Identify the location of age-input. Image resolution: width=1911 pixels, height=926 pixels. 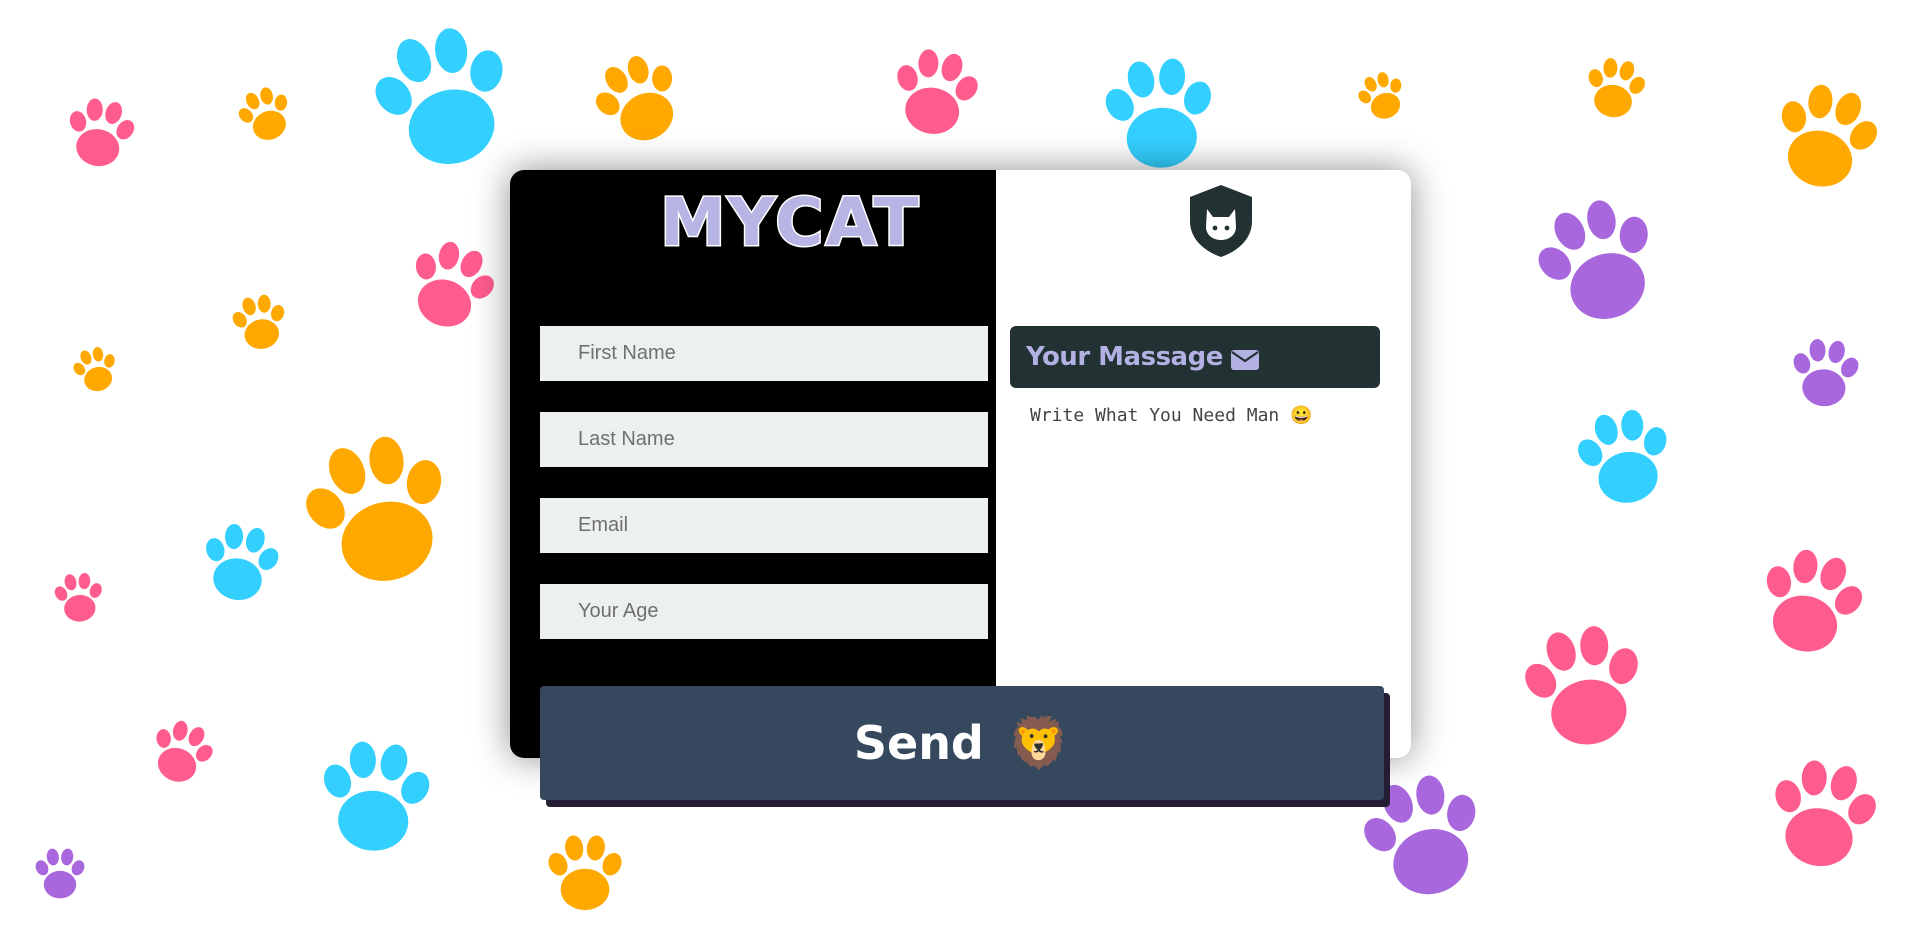
(764, 611).